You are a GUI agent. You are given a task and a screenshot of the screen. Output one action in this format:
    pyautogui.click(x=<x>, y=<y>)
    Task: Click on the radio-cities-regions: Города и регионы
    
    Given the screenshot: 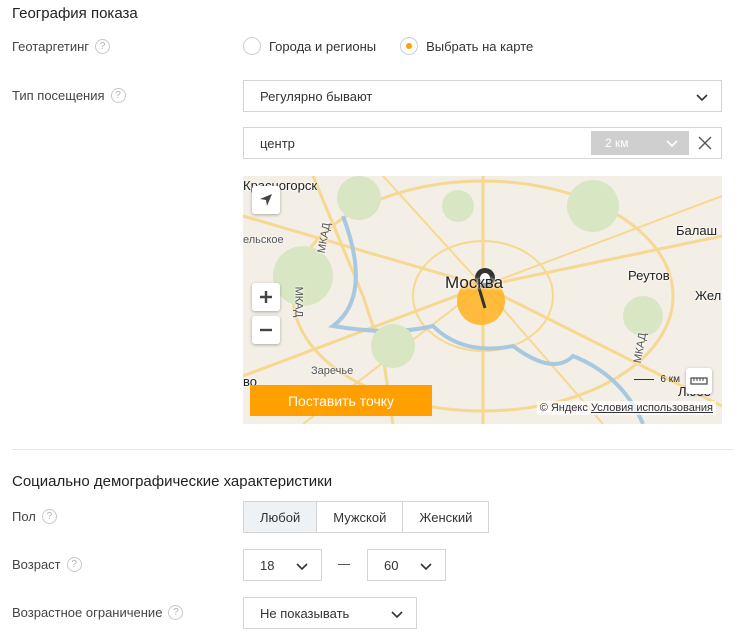 What is the action you would take?
    pyautogui.click(x=309, y=46)
    